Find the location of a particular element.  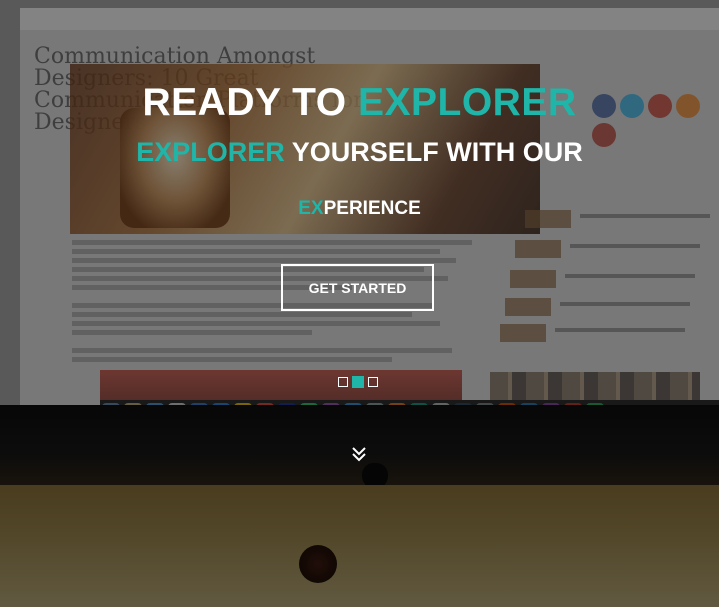

hero-tagline-accent: EX is located at coordinates (311, 208).